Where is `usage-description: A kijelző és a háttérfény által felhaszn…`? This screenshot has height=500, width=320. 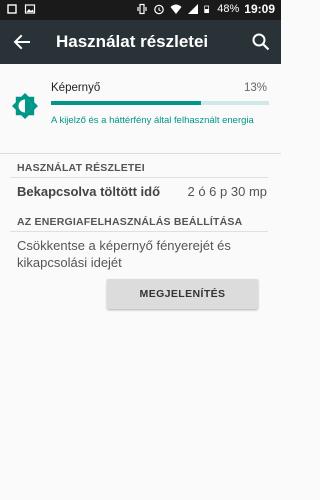 usage-description: A kijelző és a háttérfény által felhaszn… is located at coordinates (152, 120).